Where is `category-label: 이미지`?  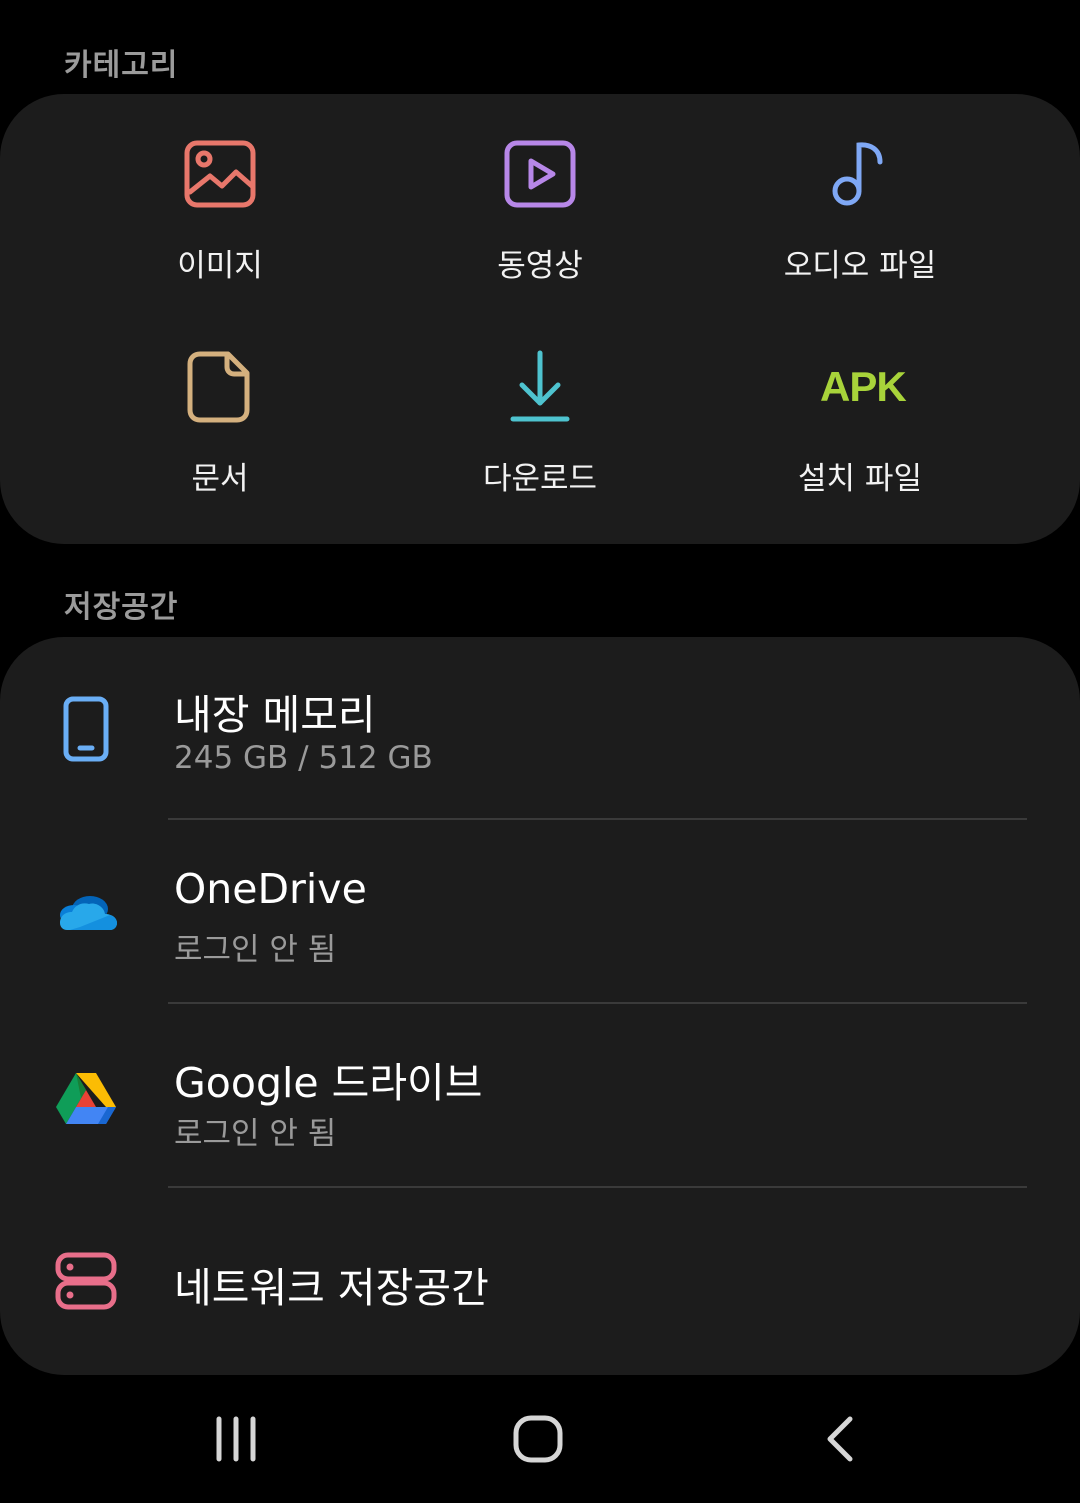
category-label: 이미지 is located at coordinates (220, 266).